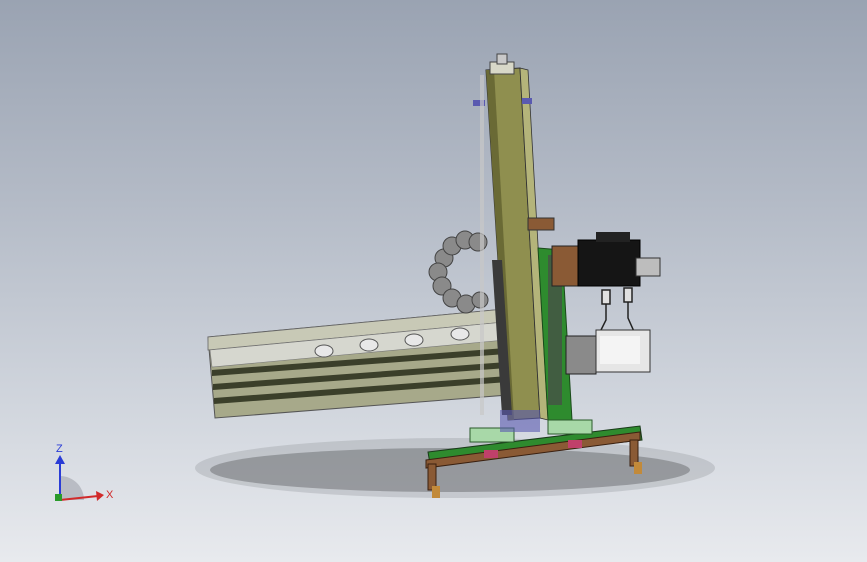  I want to click on horizontal-slide-beam, so click(358, 363).